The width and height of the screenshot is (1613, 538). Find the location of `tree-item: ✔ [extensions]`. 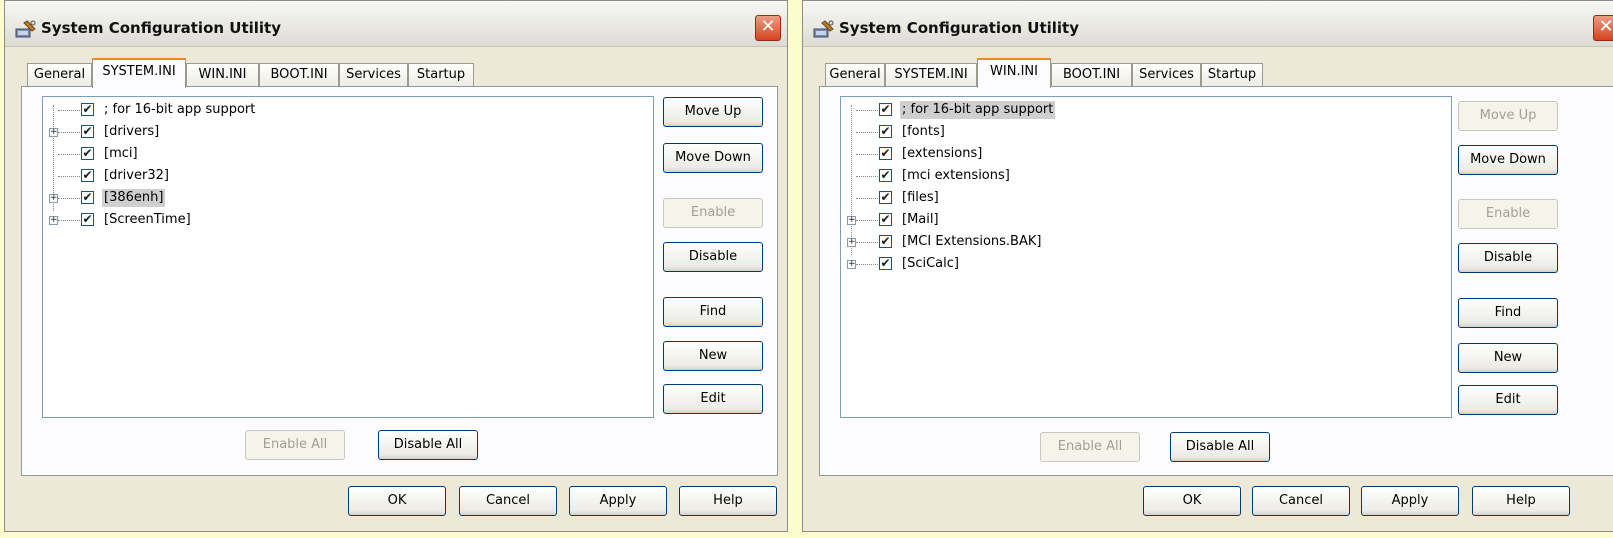

tree-item: ✔ [extensions] is located at coordinates (1146, 155).